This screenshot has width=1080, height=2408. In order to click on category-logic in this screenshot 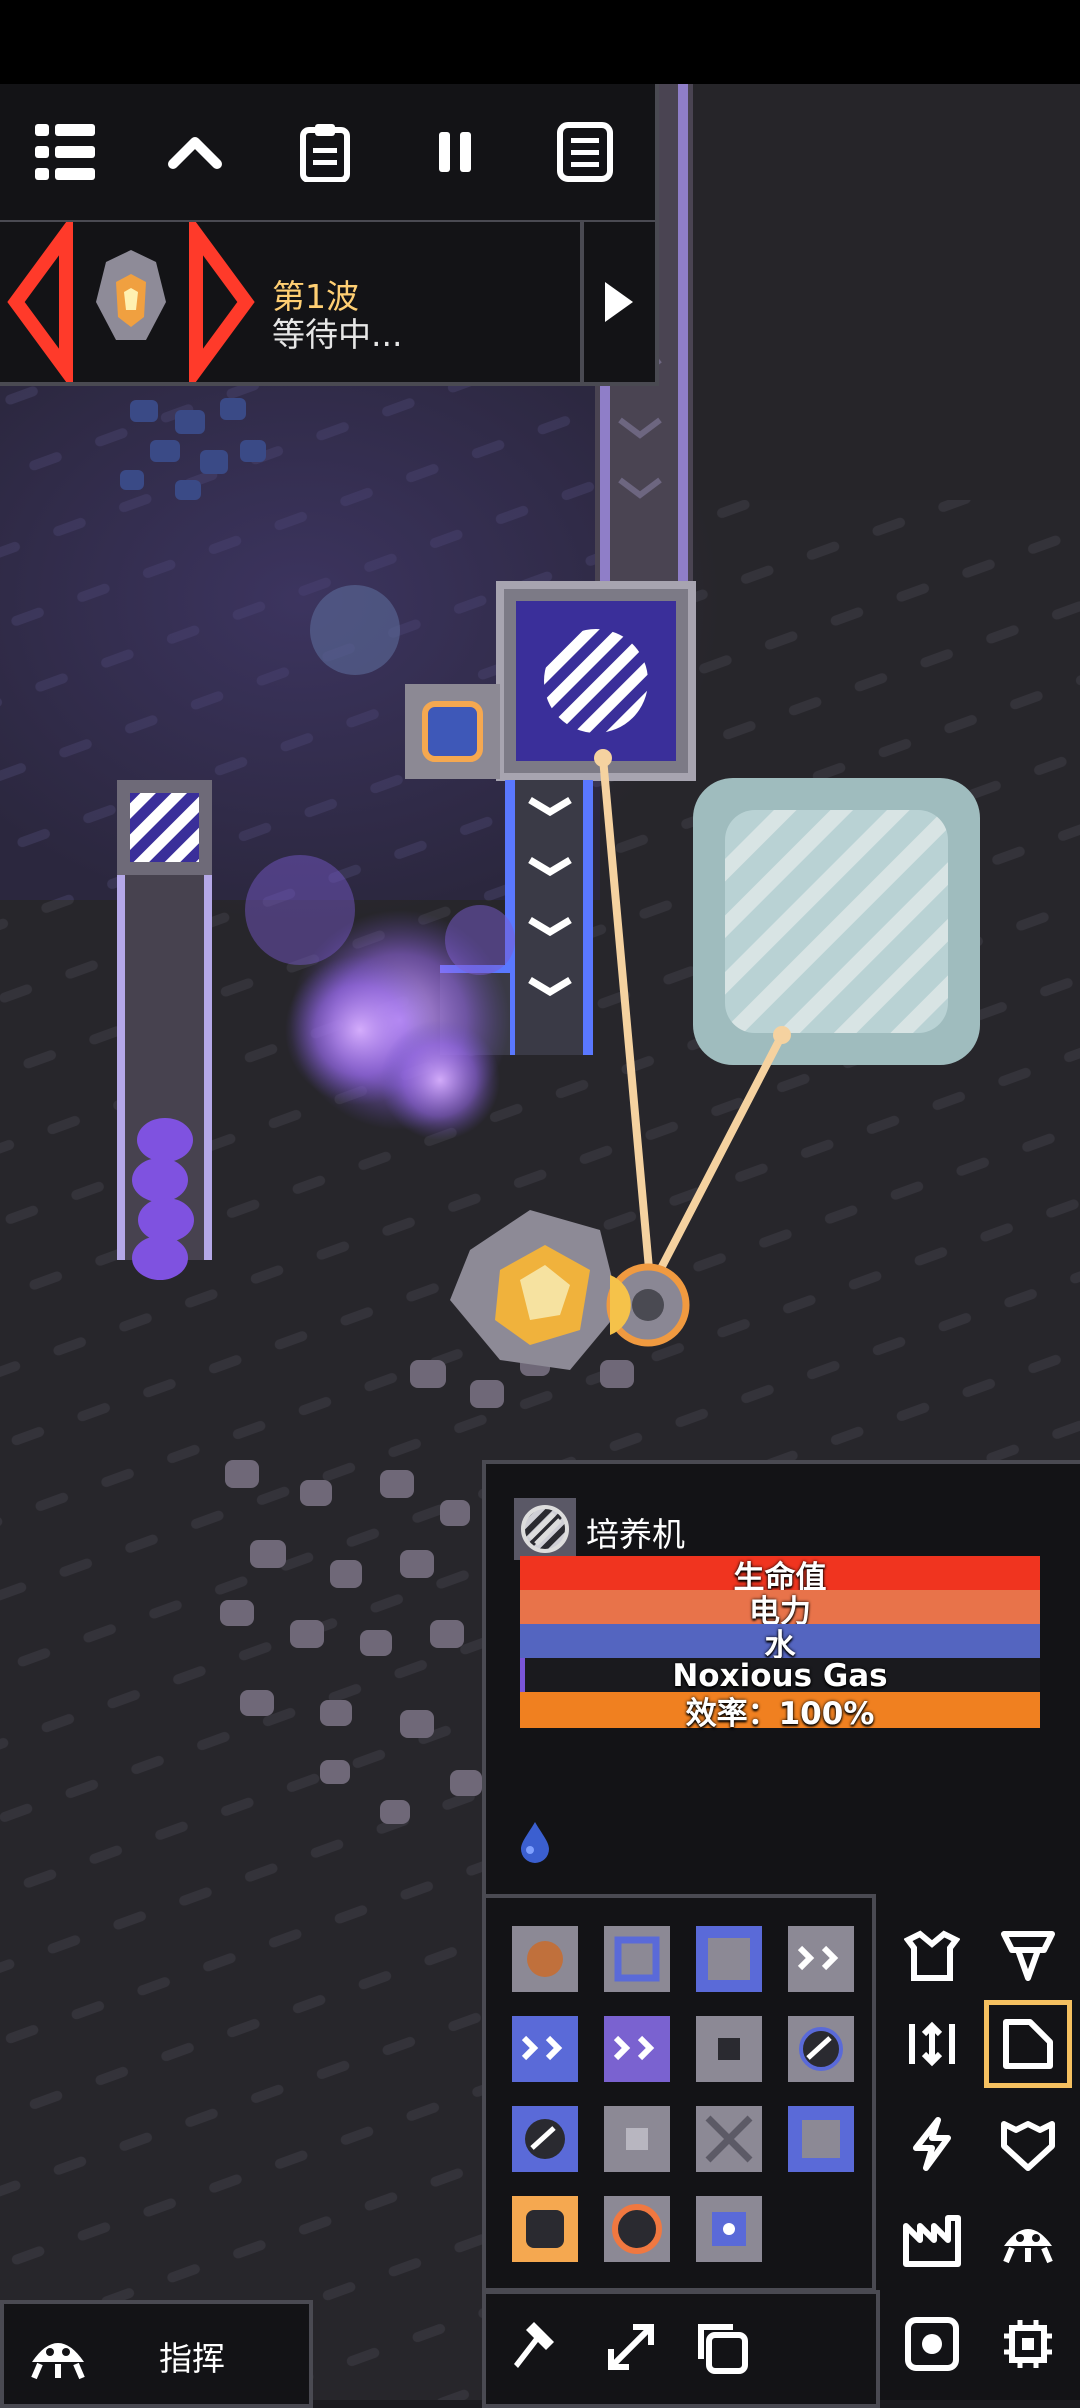, I will do `click(1028, 2344)`.